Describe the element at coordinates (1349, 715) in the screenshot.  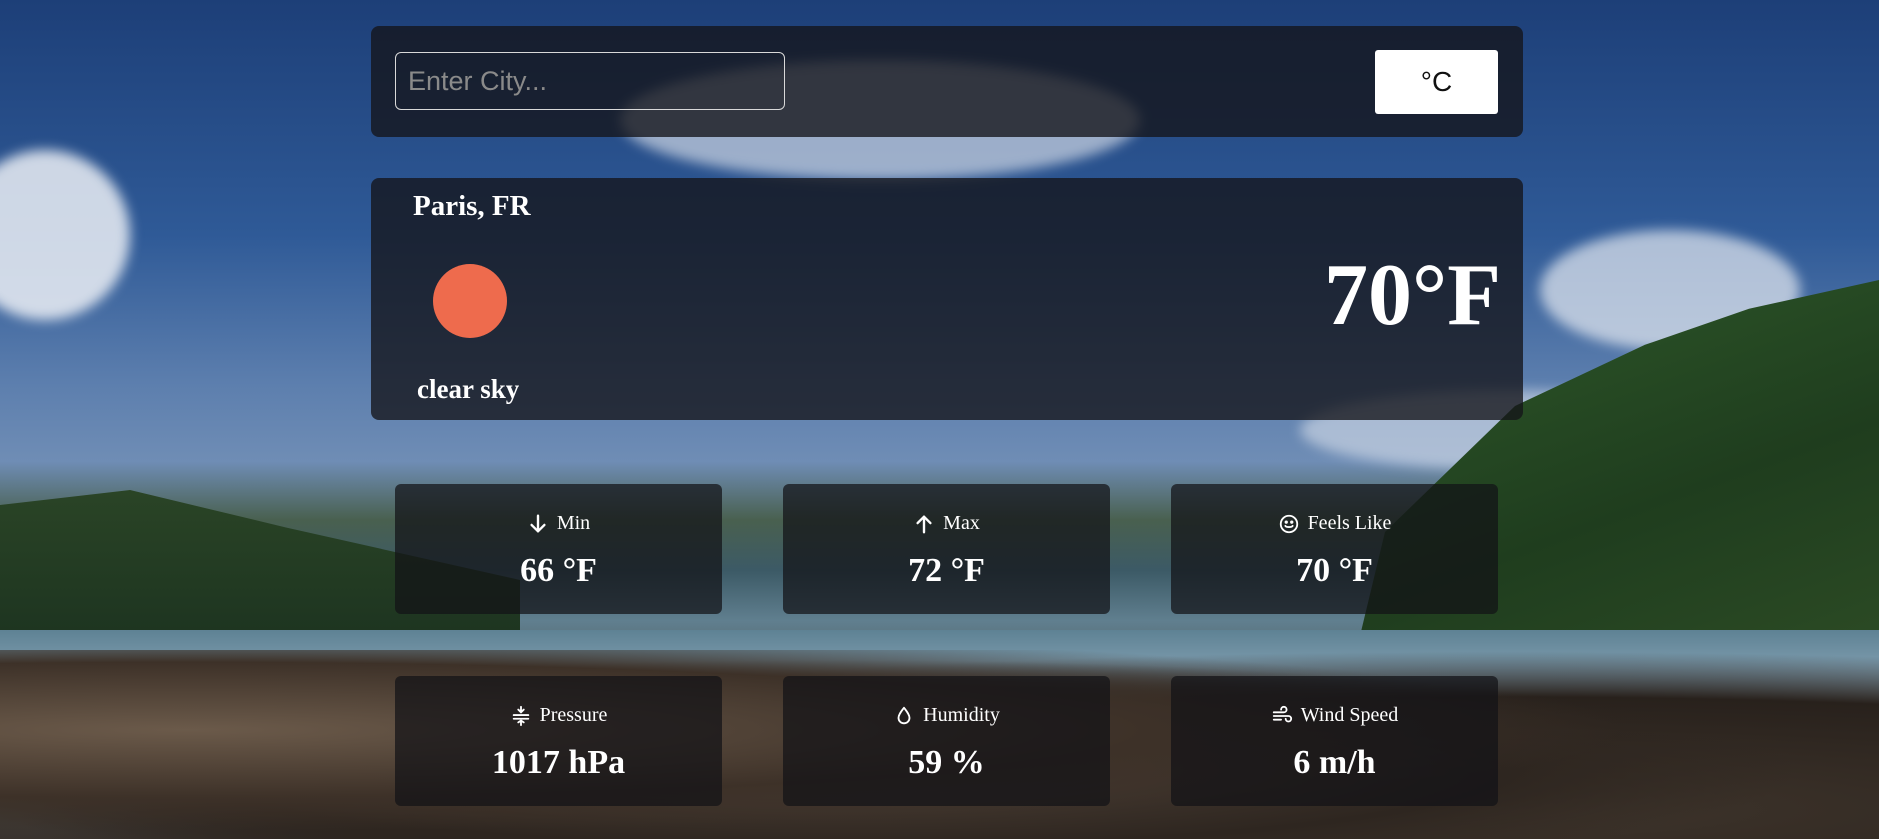
I see `stat-label: Wind Speed` at that location.